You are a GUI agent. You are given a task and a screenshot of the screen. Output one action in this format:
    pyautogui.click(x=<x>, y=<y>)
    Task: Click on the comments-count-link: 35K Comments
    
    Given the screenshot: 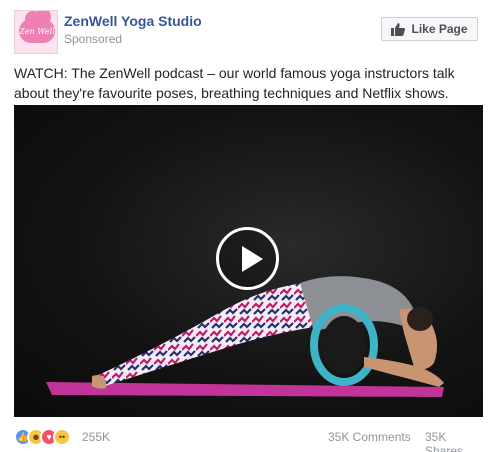 What is the action you would take?
    pyautogui.click(x=369, y=437)
    